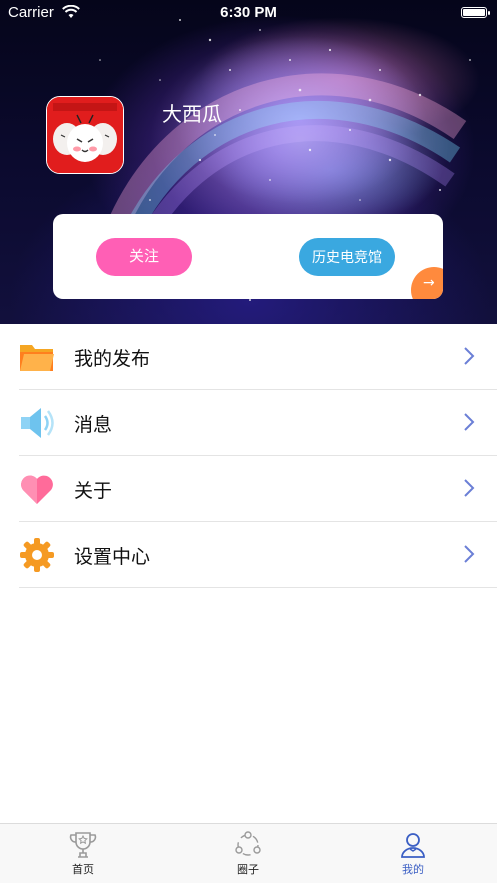  I want to click on arrow-right-icon: →, so click(429, 283).